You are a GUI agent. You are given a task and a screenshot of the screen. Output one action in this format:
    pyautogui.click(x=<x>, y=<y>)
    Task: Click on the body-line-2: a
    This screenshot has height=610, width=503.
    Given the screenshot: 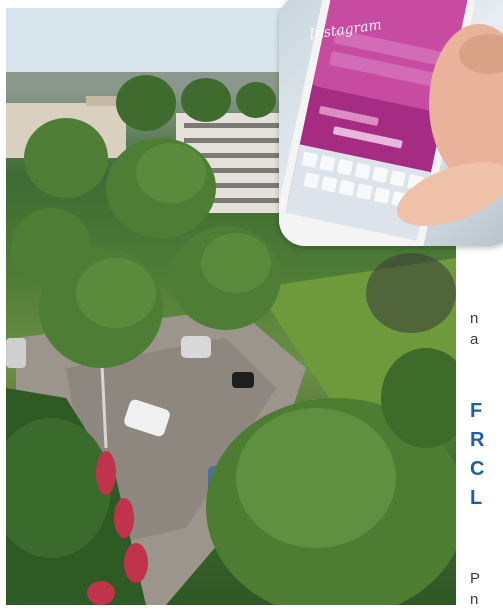 What is the action you would take?
    pyautogui.click(x=474, y=339)
    